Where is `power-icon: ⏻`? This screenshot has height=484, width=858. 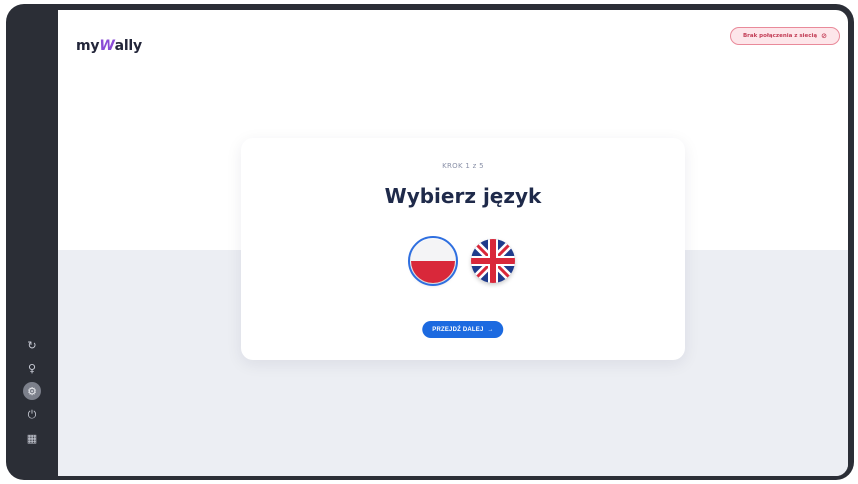
power-icon: ⏻ is located at coordinates (32, 415).